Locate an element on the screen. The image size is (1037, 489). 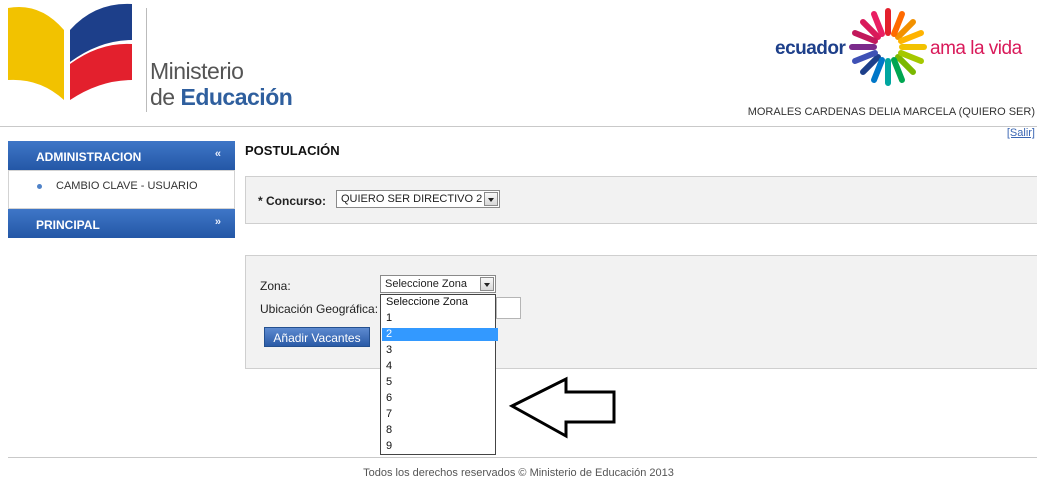
concurso-select: QUIERO SER DIRECTIVO 2 is located at coordinates (418, 199).